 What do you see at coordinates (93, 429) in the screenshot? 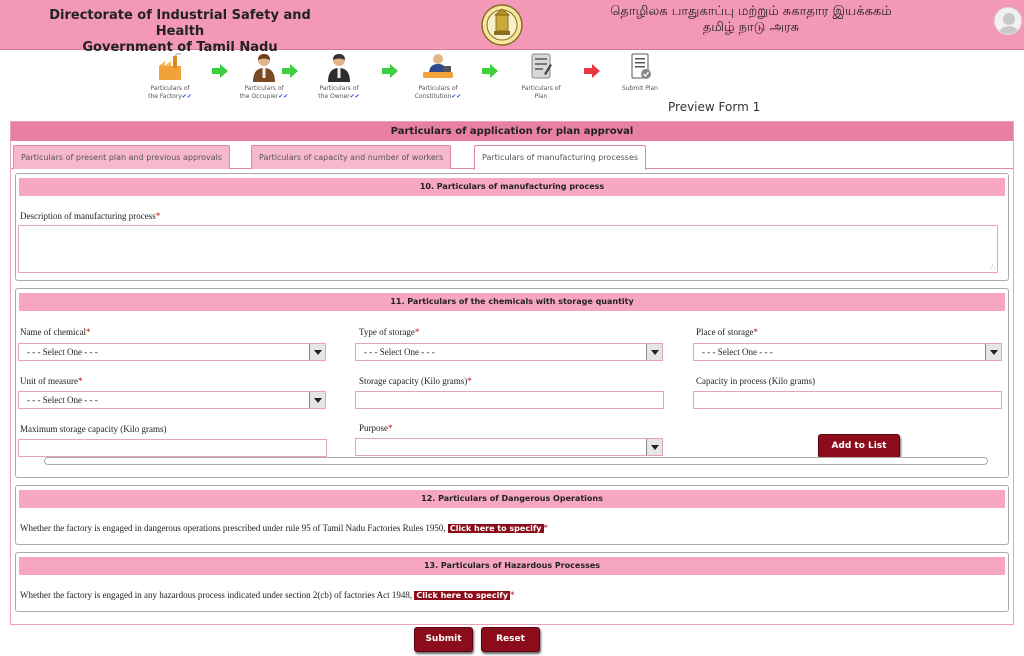
I see `max-capacity-label: Maximum storage capacity (Kilo grams)` at bounding box center [93, 429].